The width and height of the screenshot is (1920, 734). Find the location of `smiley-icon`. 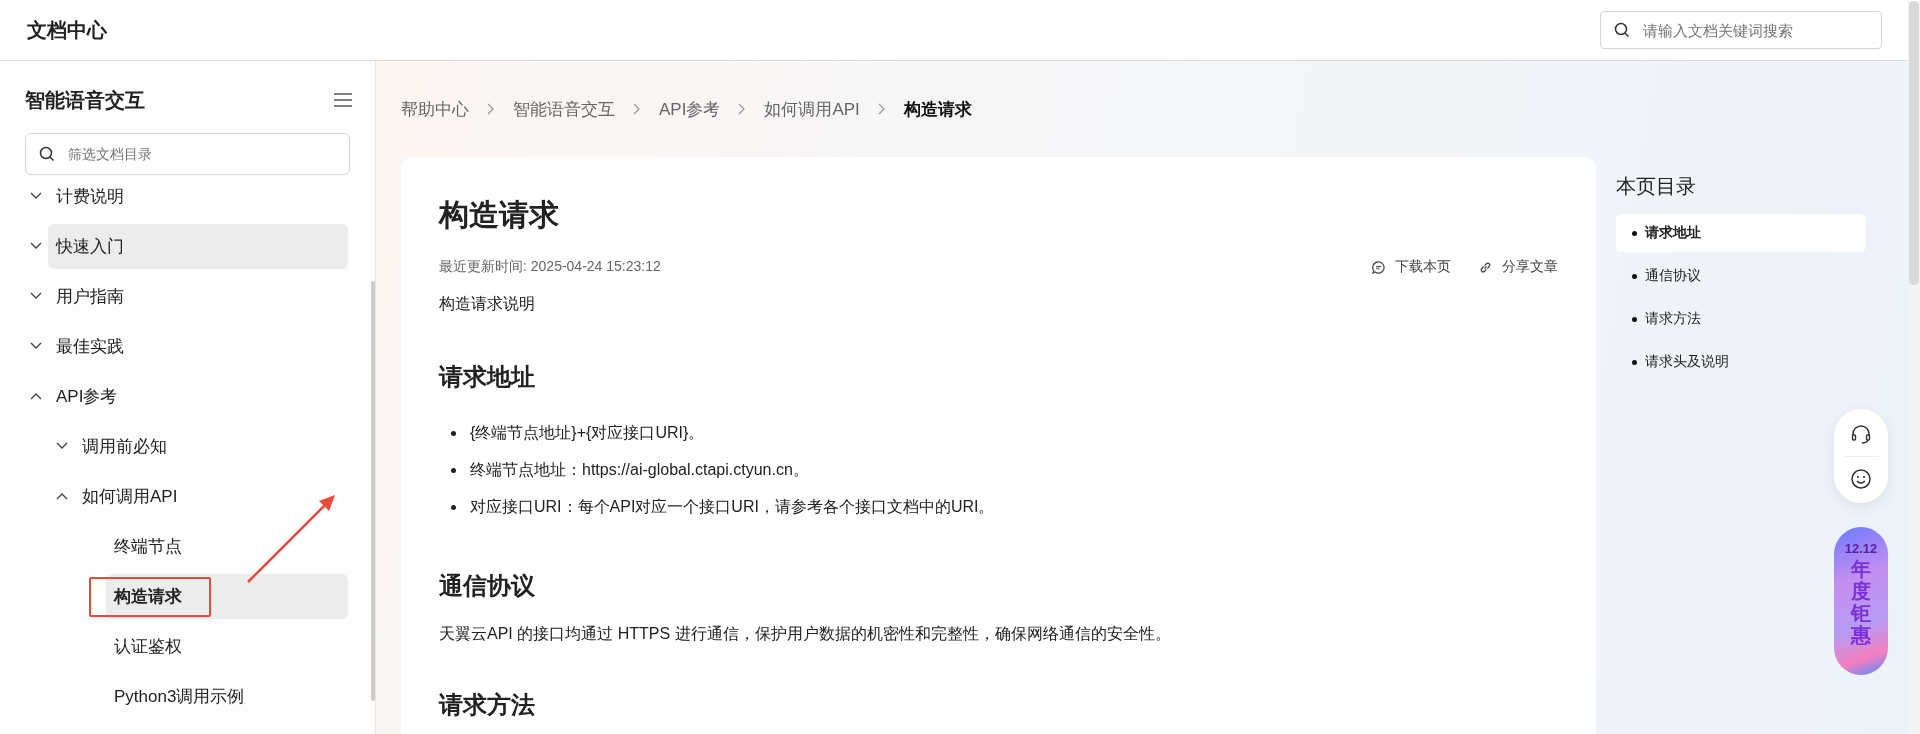

smiley-icon is located at coordinates (1861, 478).